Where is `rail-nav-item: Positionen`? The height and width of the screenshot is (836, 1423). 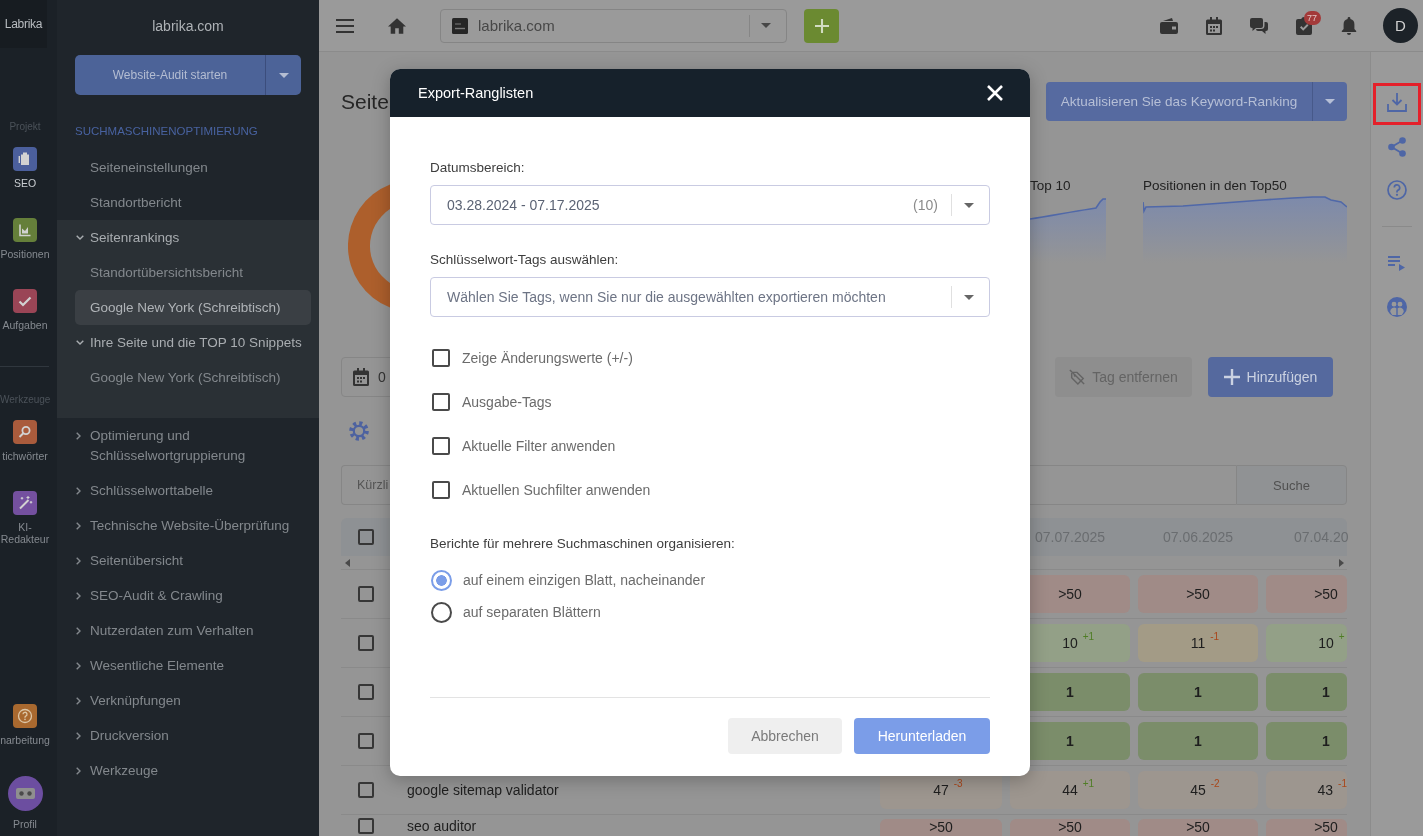
rail-nav-item: Positionen is located at coordinates (25, 253).